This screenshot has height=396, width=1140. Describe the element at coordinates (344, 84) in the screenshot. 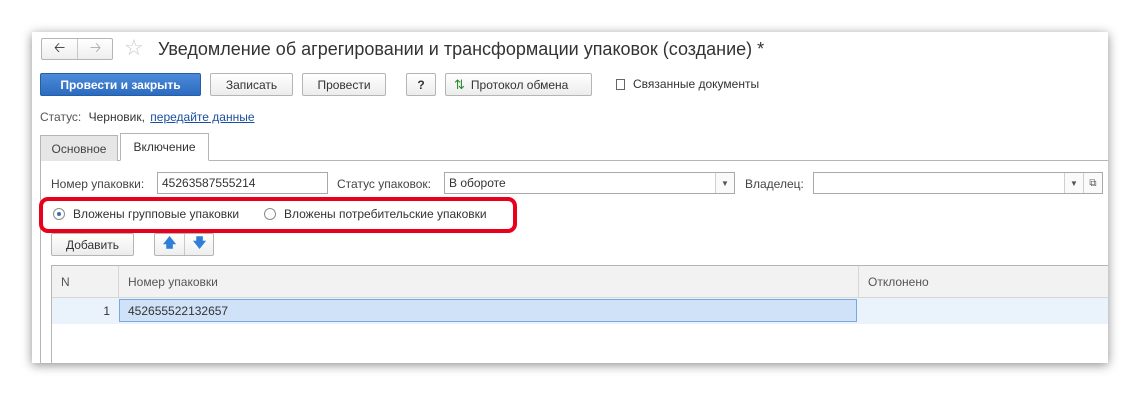

I see `post-button: Провести` at that location.